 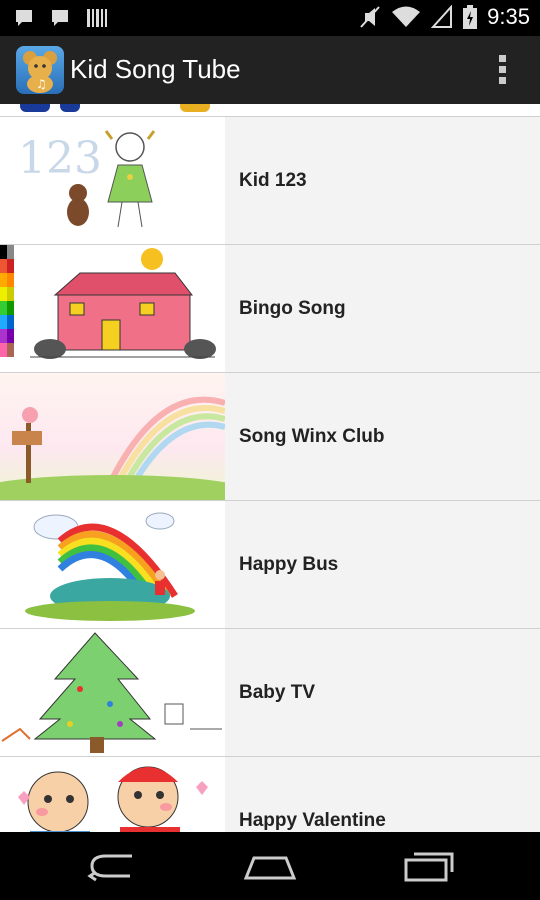 I want to click on song-thumbnail: 123, so click(x=112, y=180).